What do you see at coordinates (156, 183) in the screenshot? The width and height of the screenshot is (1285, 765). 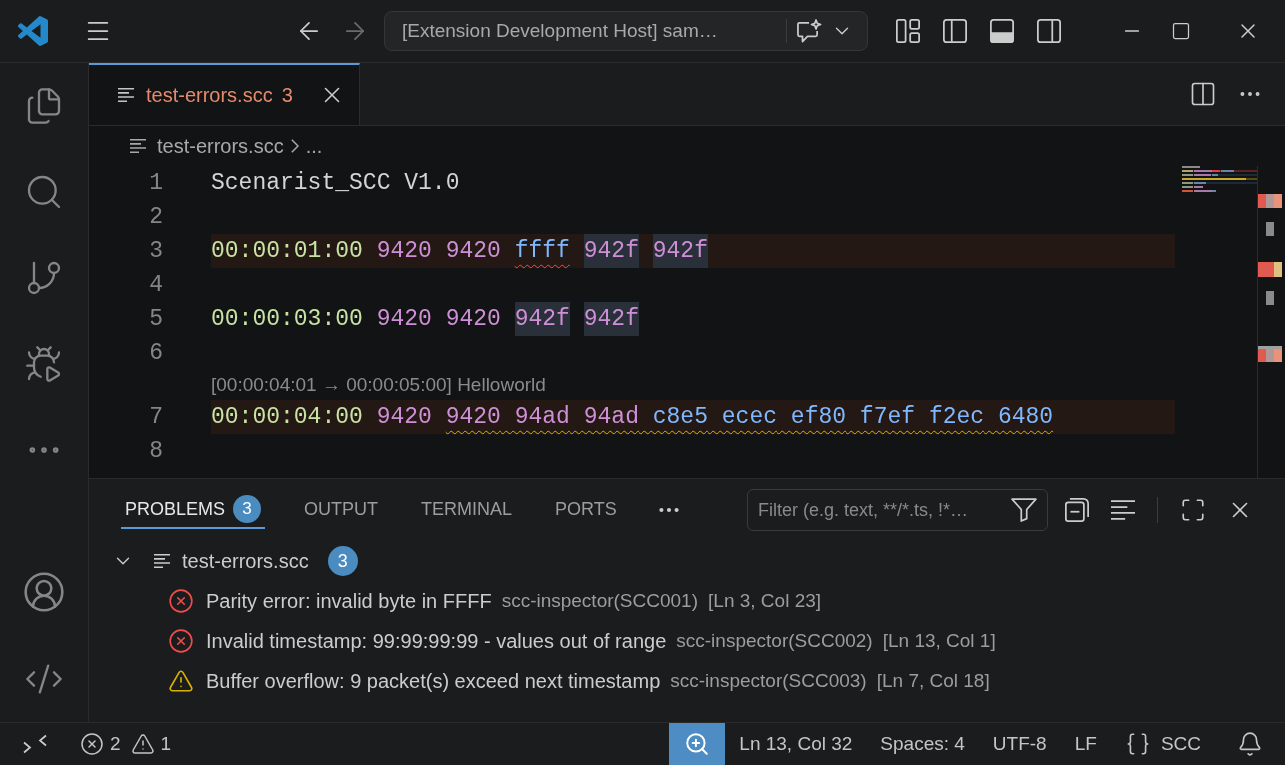 I see `line-number: 1` at bounding box center [156, 183].